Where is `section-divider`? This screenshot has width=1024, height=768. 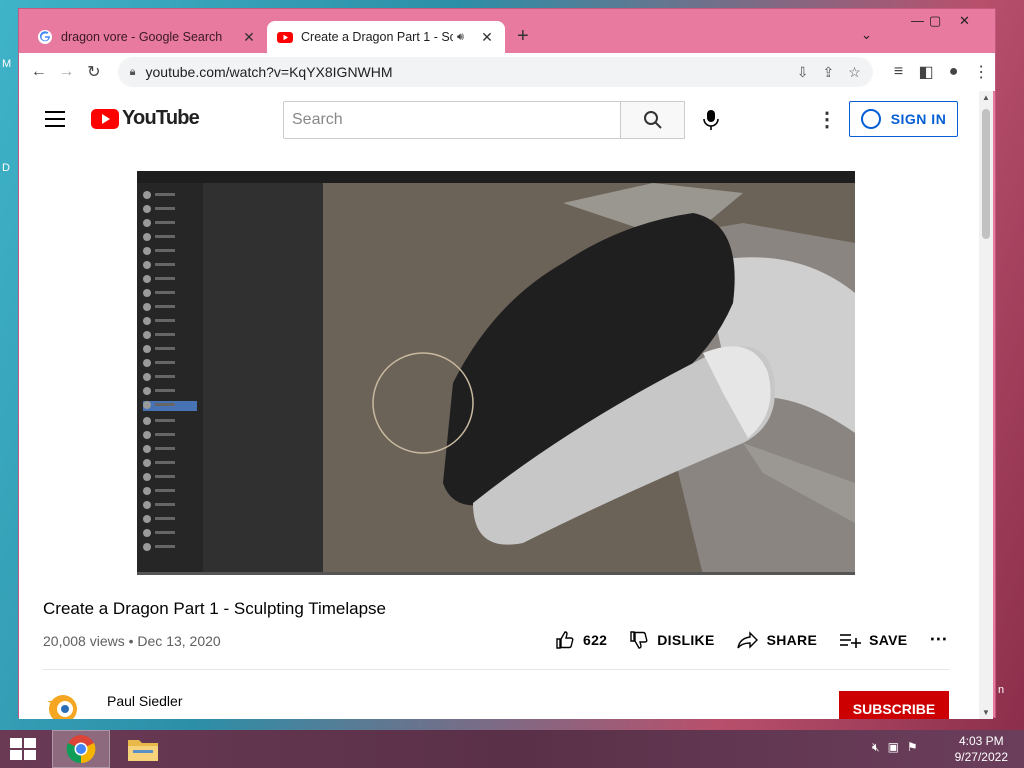 section-divider is located at coordinates (496, 669).